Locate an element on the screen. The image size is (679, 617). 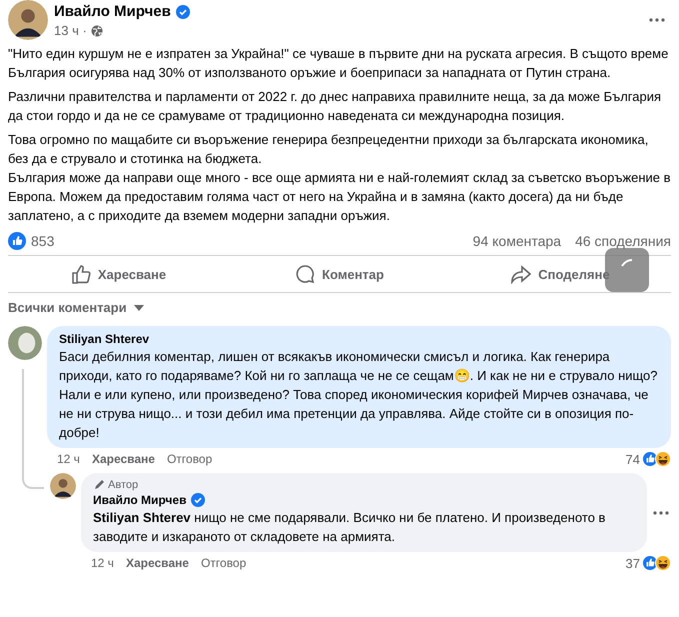
share-icon is located at coordinates (521, 274).